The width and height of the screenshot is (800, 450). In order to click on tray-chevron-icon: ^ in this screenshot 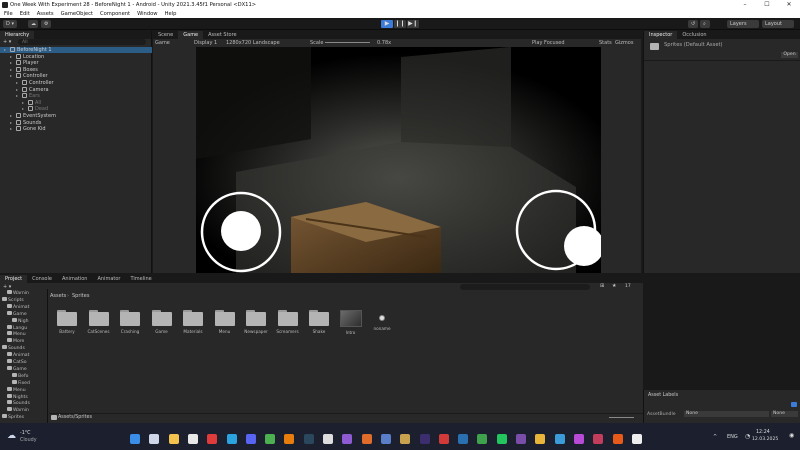, I will do `click(715, 437)`.